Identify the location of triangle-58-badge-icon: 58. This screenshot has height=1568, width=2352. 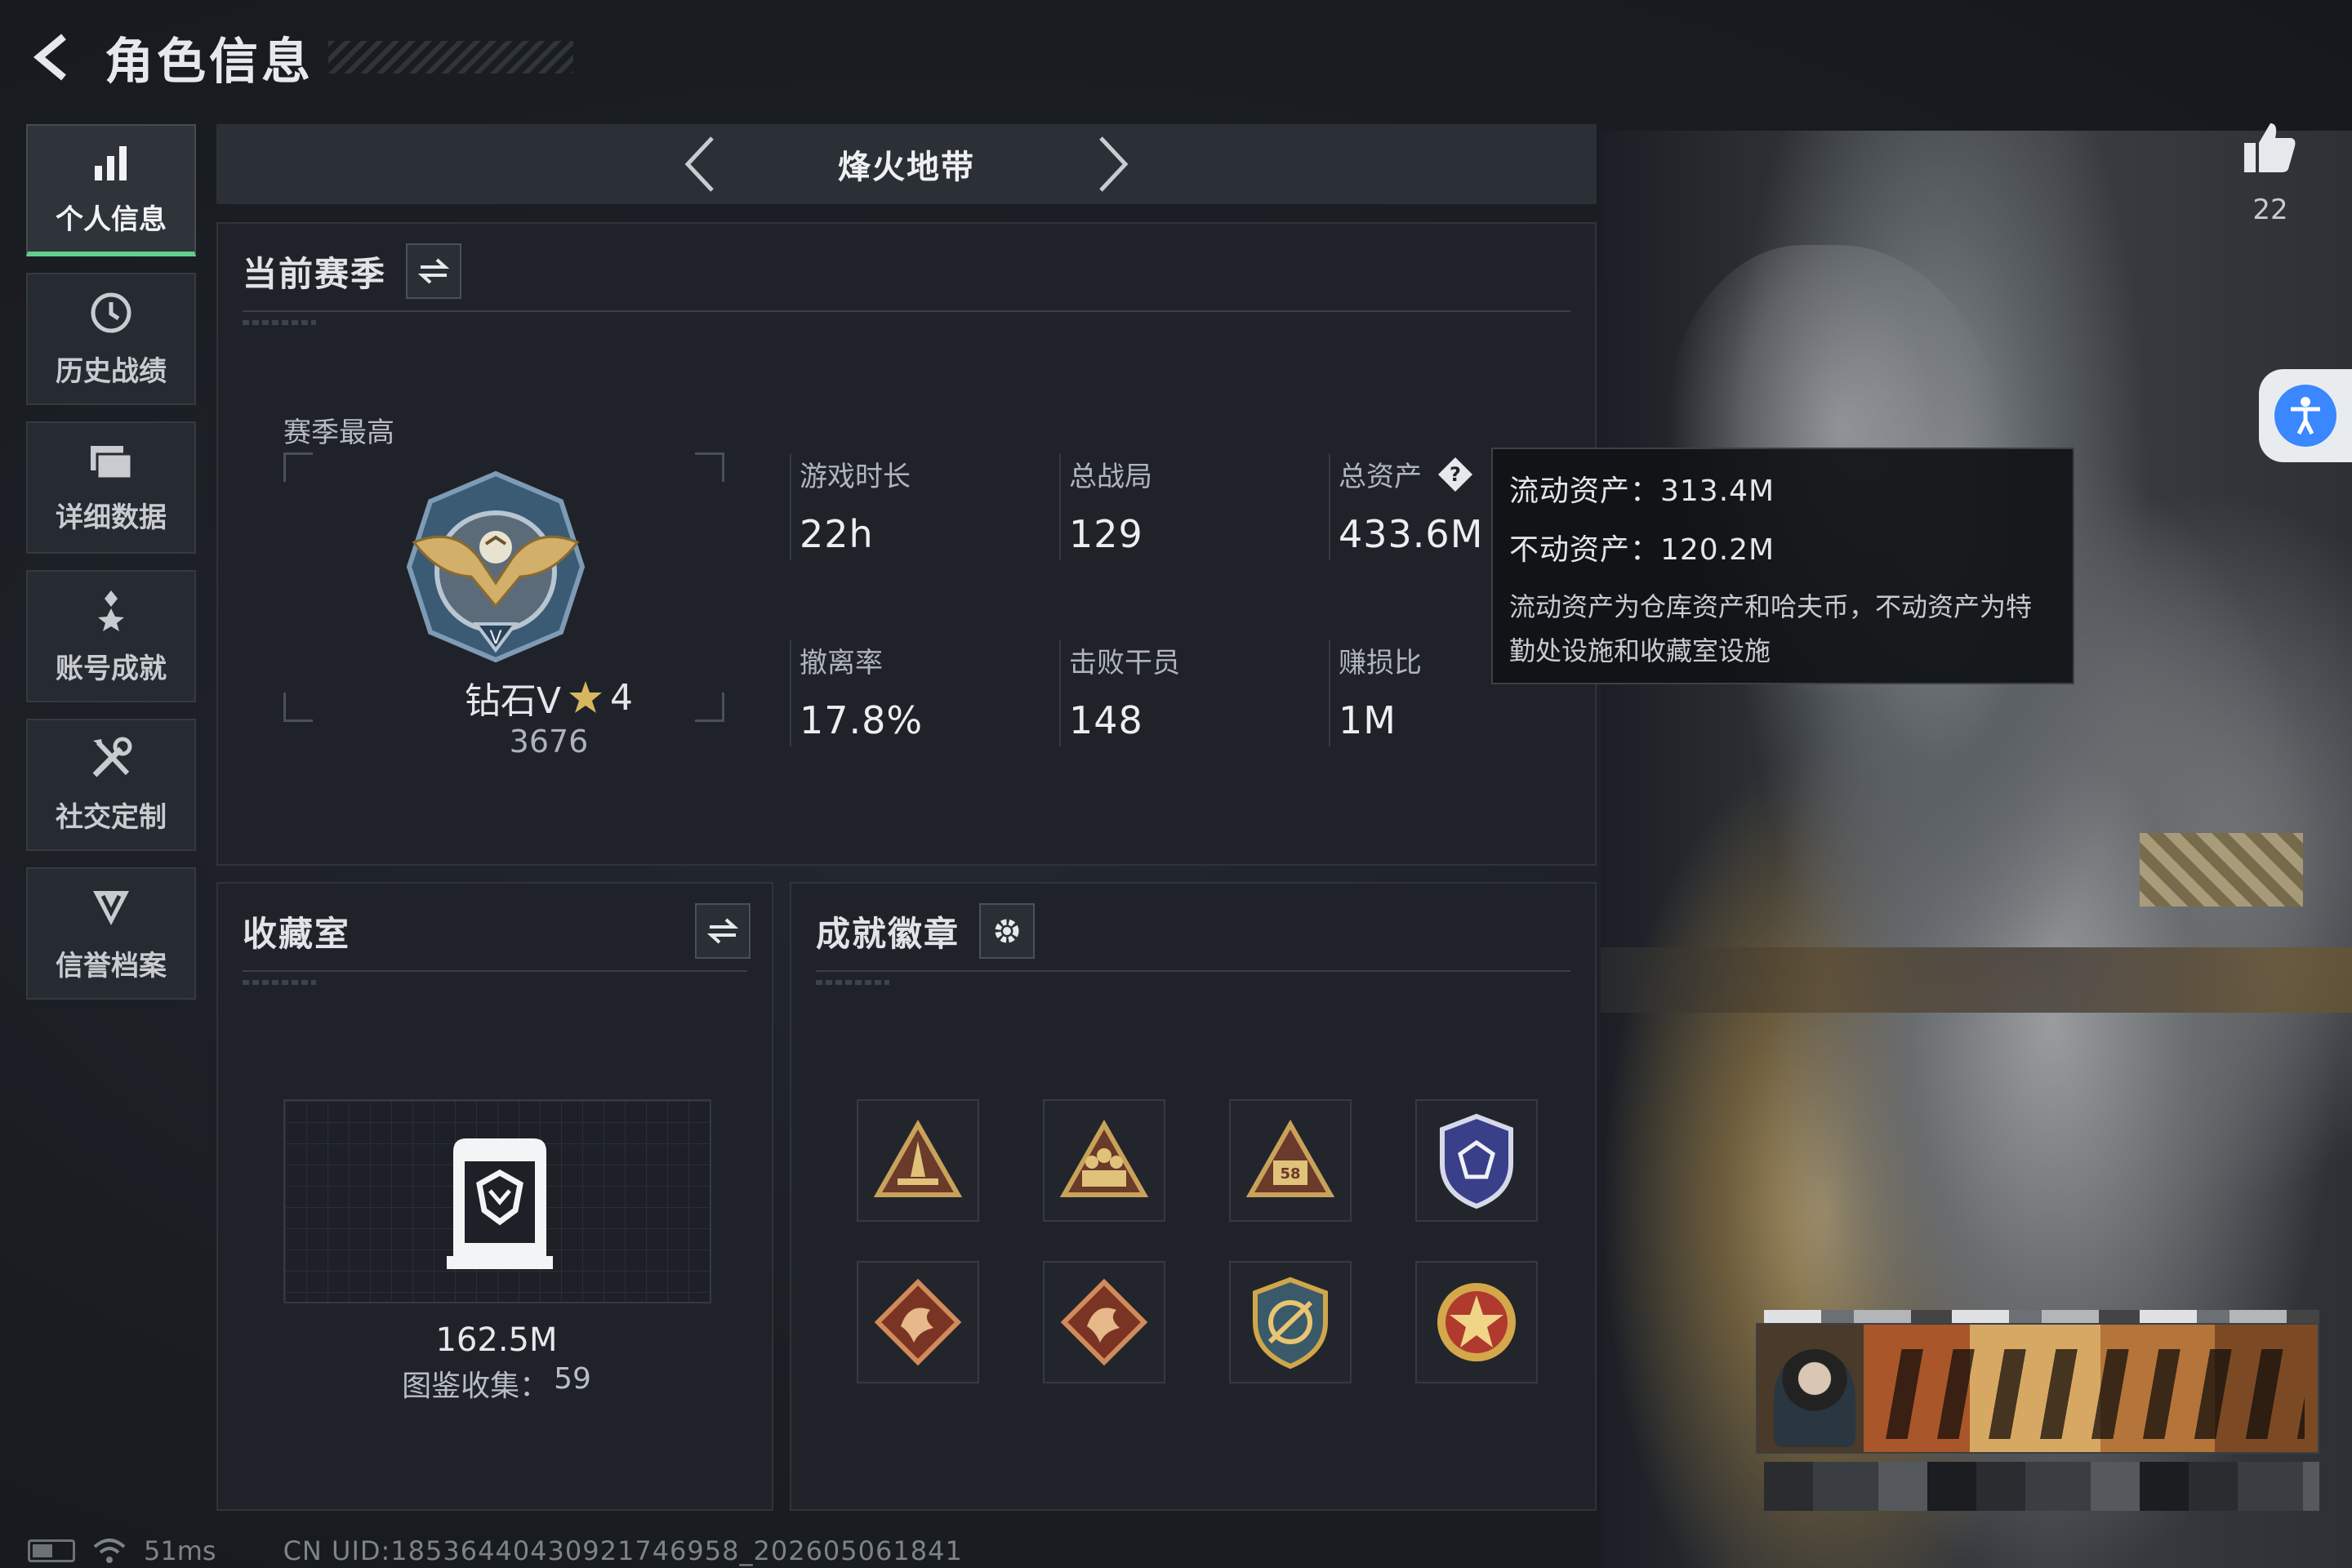
(1290, 1158).